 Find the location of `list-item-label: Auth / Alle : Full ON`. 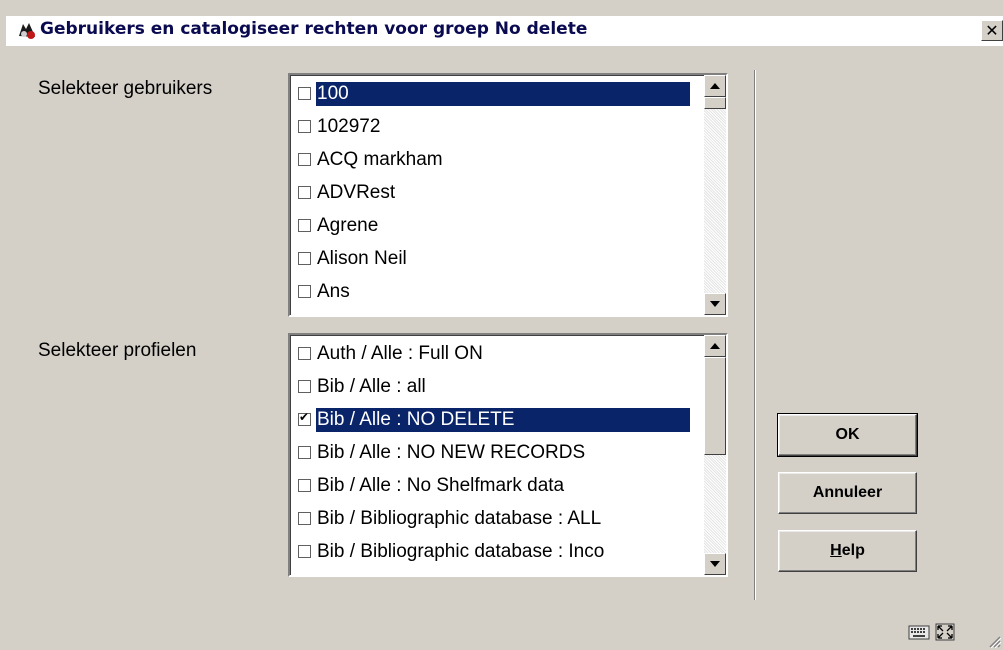

list-item-label: Auth / Alle : Full ON is located at coordinates (400, 353).